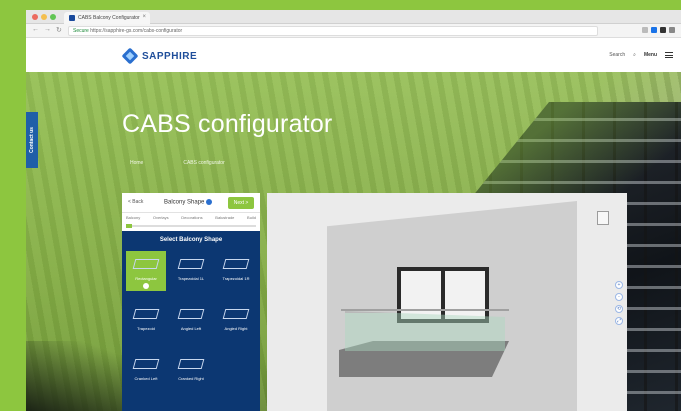  I want to click on step-title: Balcony Shape, so click(188, 202).